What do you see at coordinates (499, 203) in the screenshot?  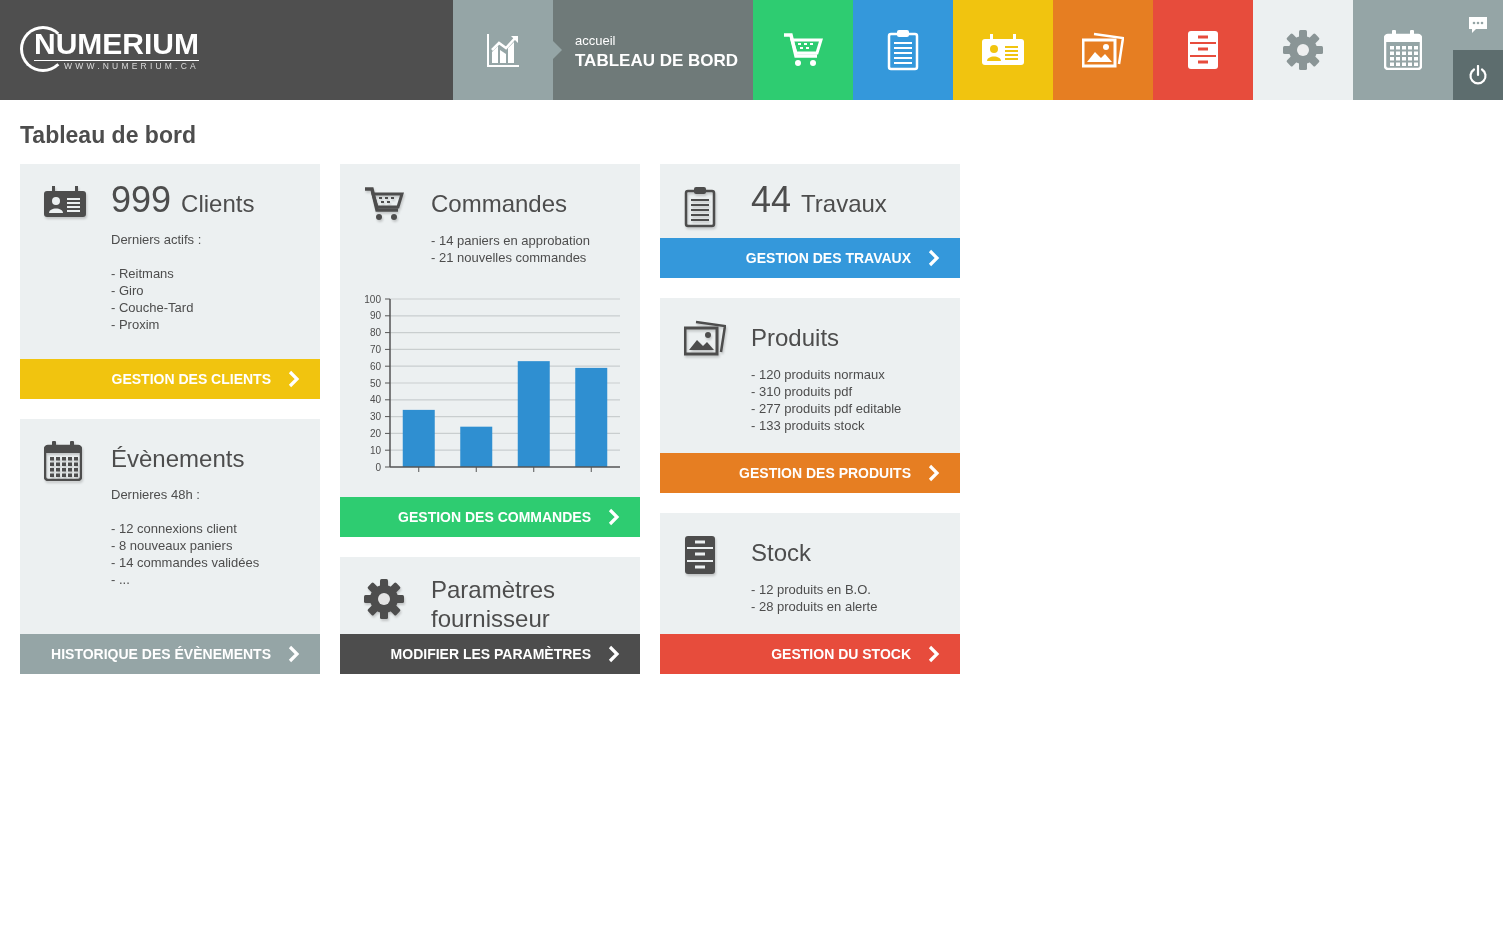 I see `card-title: Commandes` at bounding box center [499, 203].